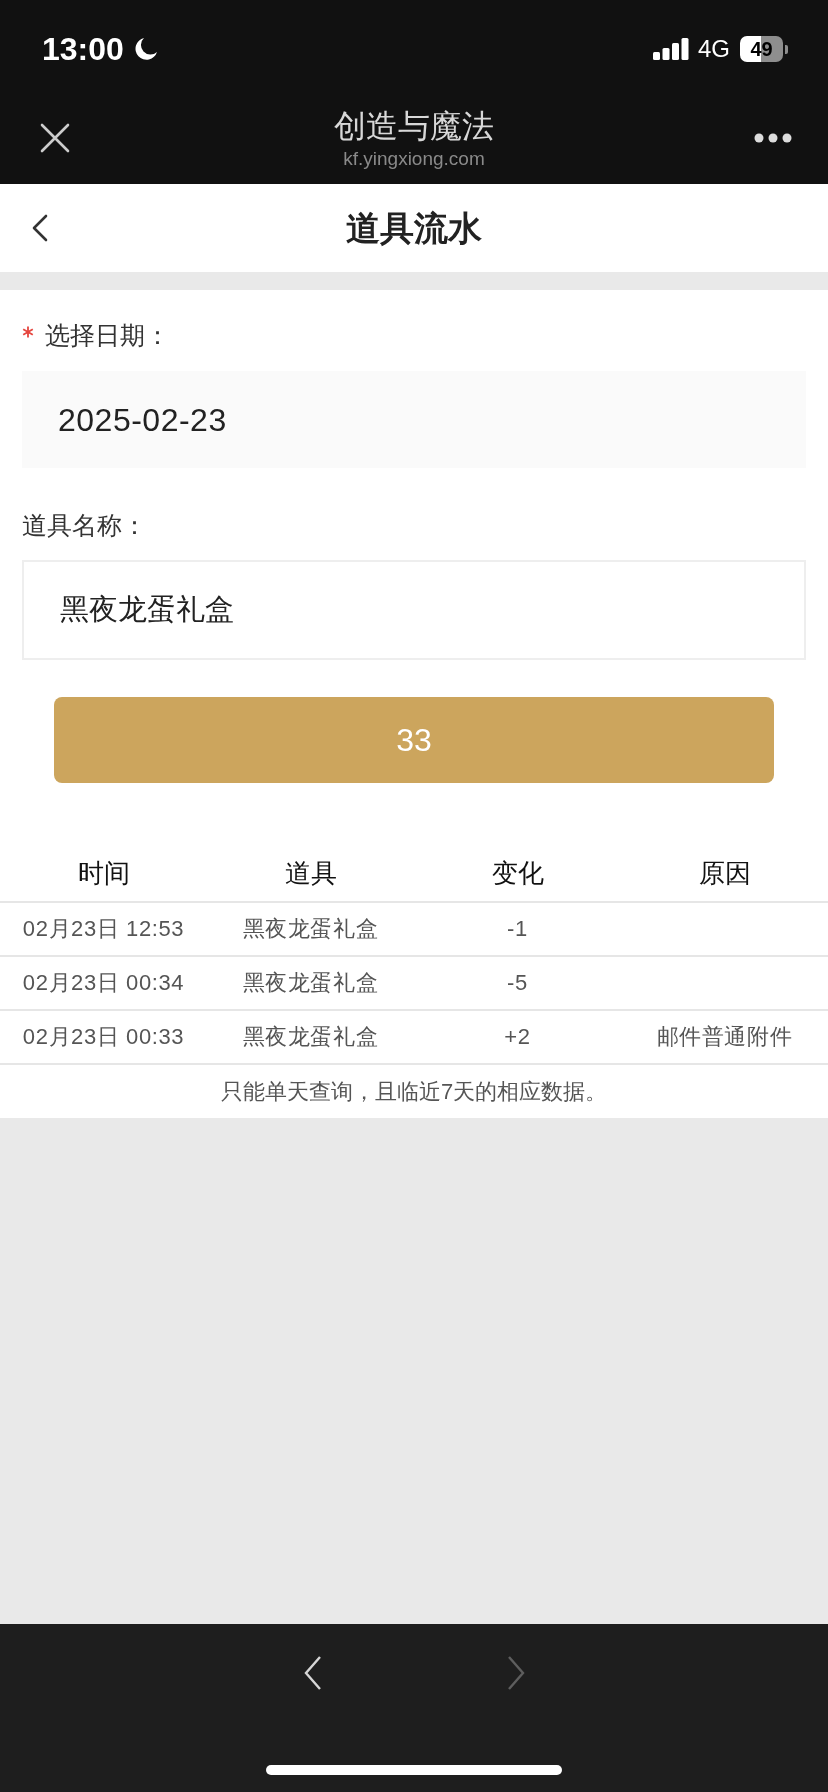  Describe the element at coordinates (724, 1037) in the screenshot. I see `table-cell: 邮件普通附件` at that location.